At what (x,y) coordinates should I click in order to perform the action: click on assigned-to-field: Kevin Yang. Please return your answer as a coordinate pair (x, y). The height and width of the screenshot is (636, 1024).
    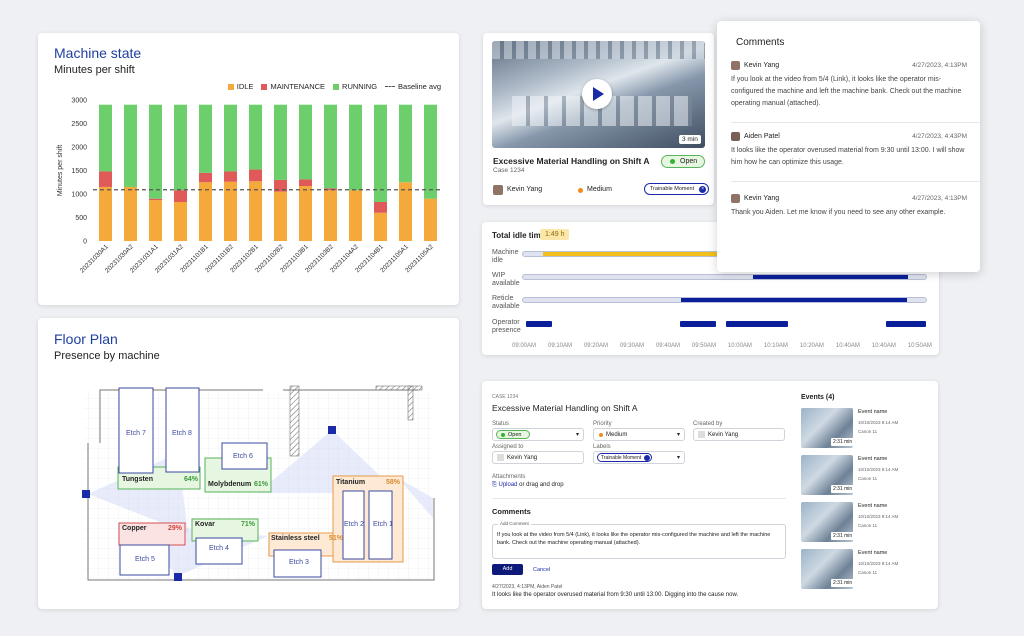
    Looking at the image, I should click on (538, 457).